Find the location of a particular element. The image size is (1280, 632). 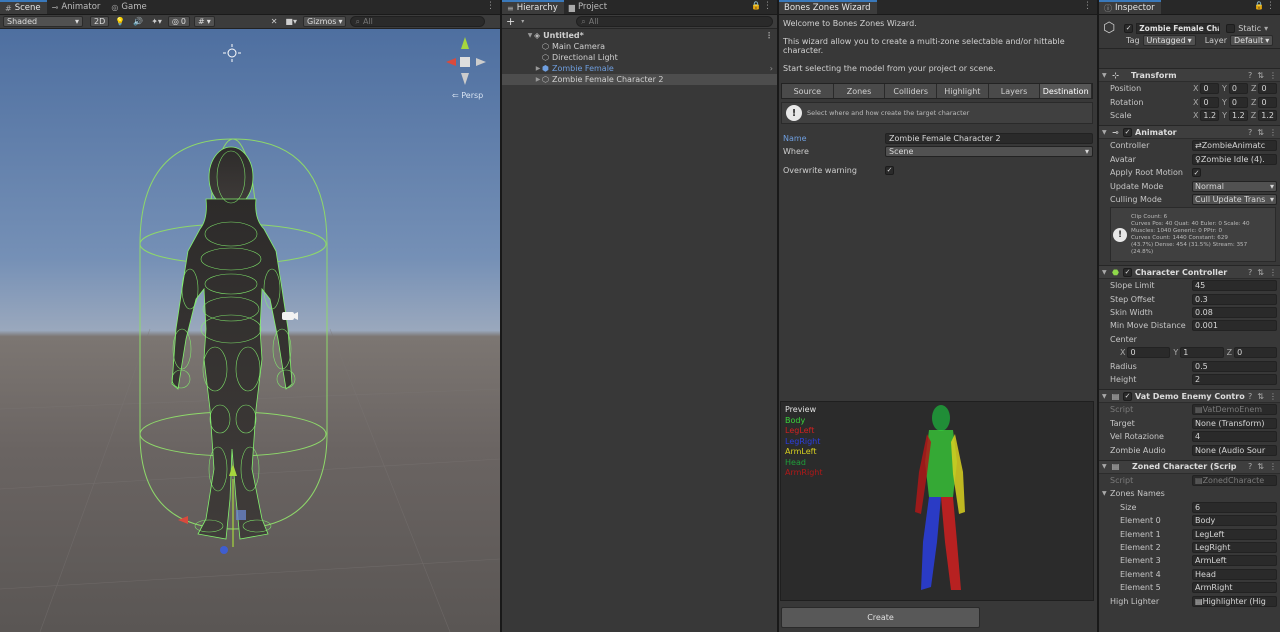

overwrite-warning-checkbox: ✓ is located at coordinates (889, 170).